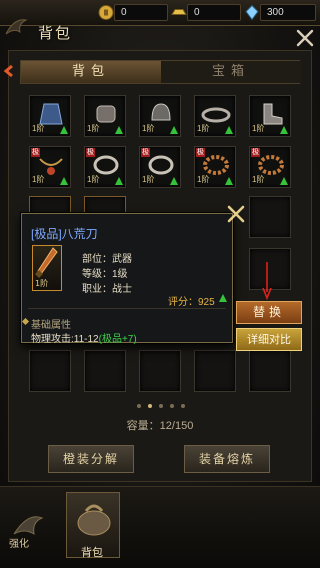 This screenshot has height=568, width=320. I want to click on basic-attr-title: 基础属性, so click(51, 325).